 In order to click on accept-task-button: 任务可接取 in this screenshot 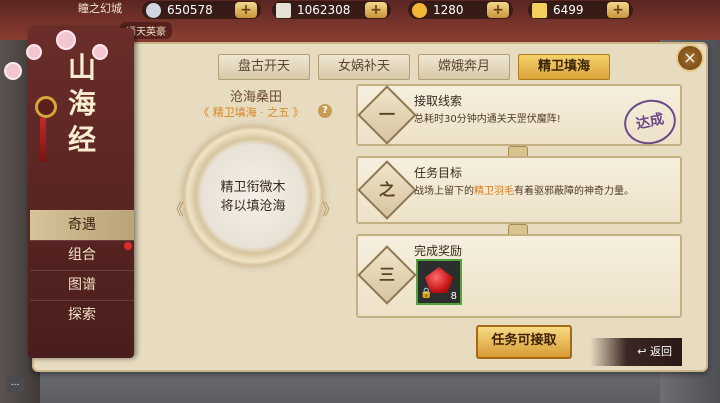, I will do `click(524, 342)`.